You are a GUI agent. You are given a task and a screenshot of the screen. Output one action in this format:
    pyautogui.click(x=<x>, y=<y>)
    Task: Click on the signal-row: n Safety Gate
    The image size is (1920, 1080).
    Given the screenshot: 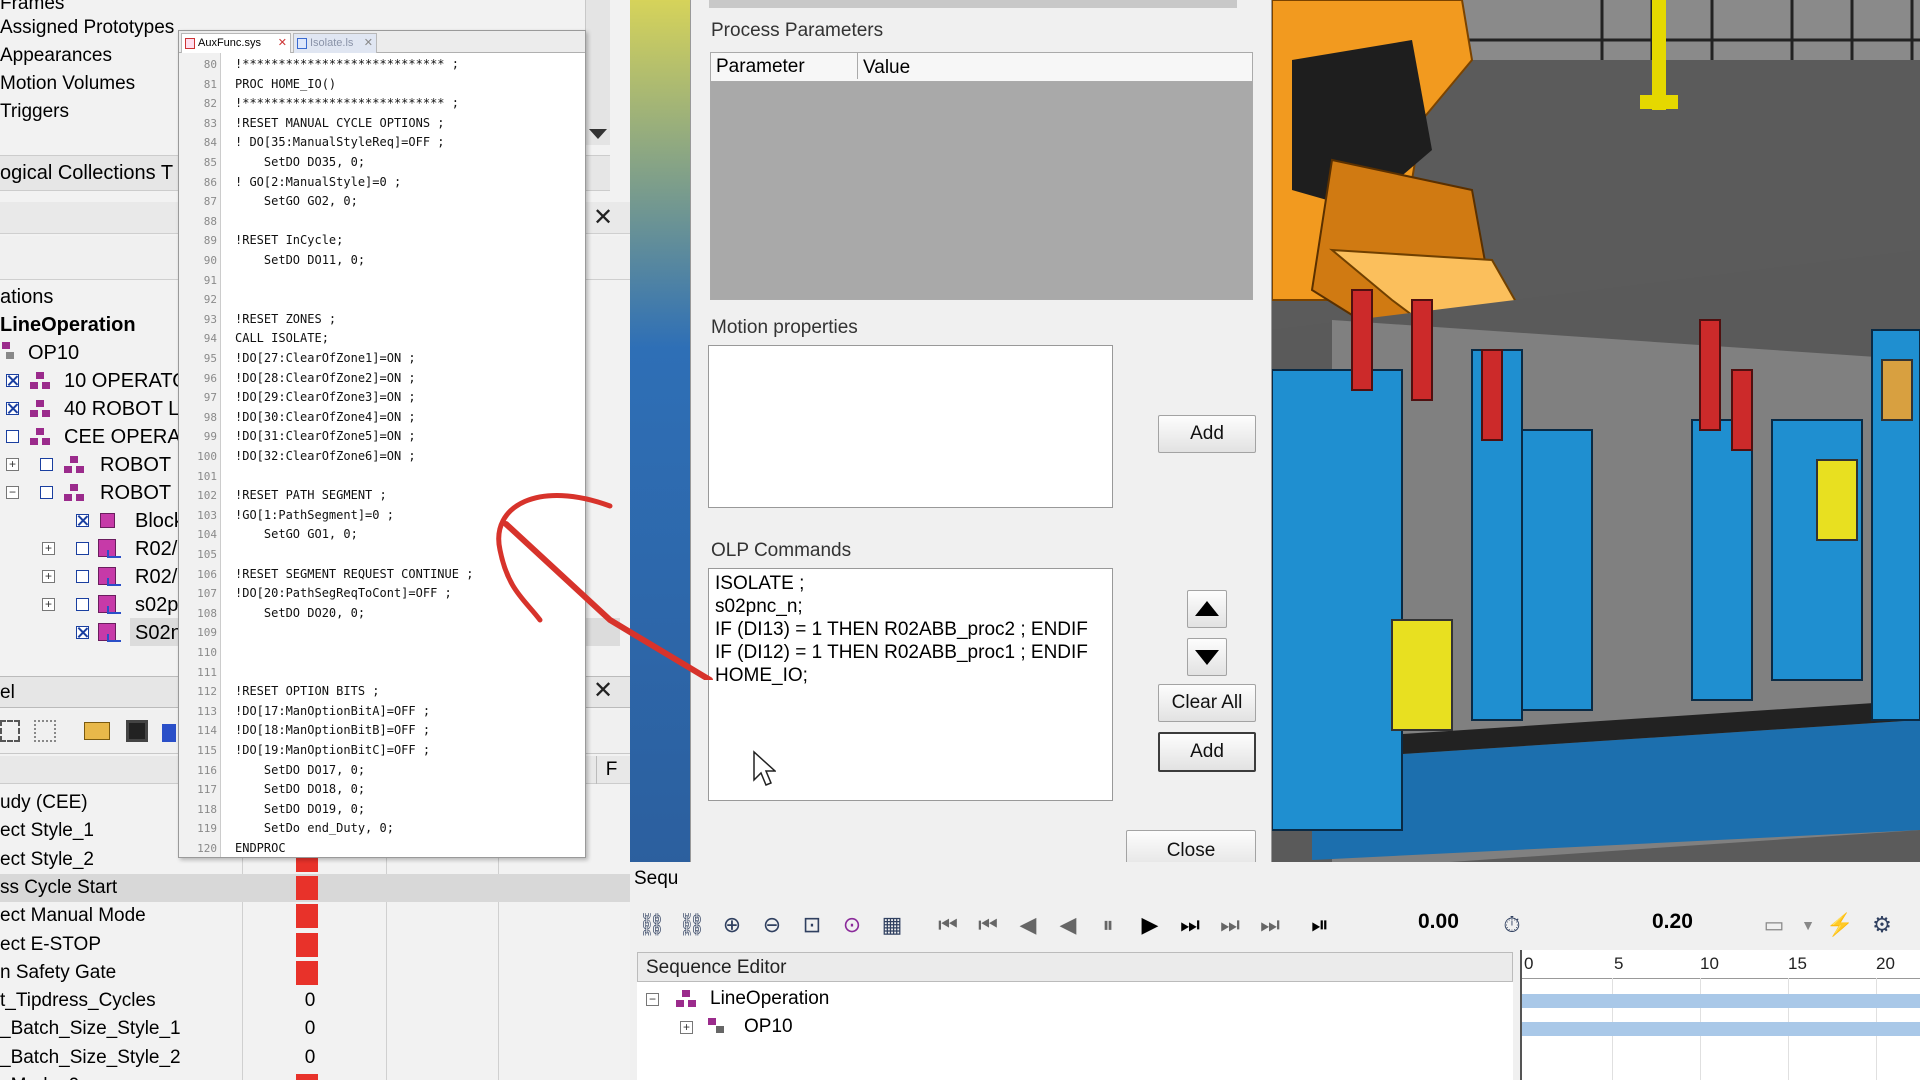 What is the action you would take?
    pyautogui.click(x=315, y=973)
    